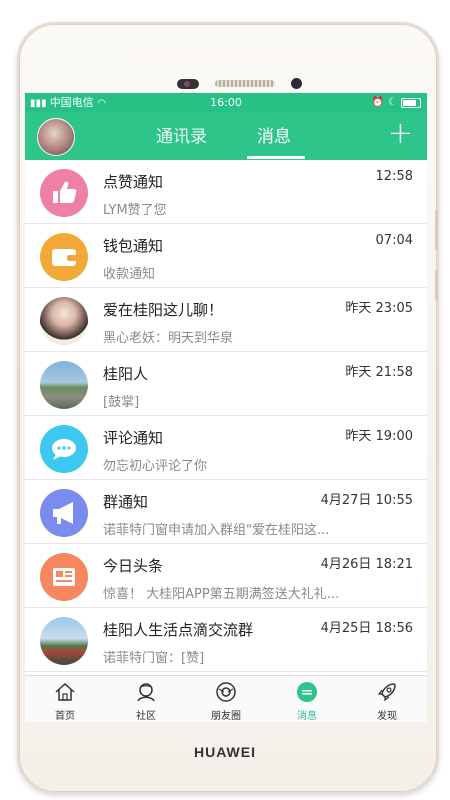  What do you see at coordinates (226, 448) in the screenshot?
I see `list-item: 评论通知 勿忘初心评论了你 昨天 19:00` at bounding box center [226, 448].